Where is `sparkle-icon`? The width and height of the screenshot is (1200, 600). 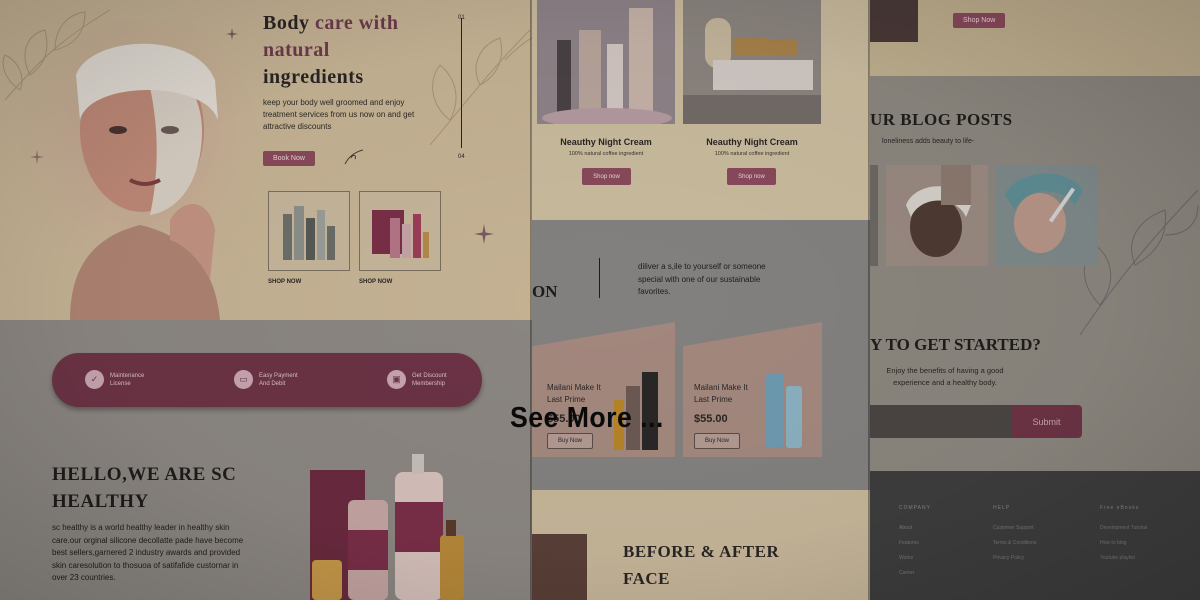
sparkle-icon is located at coordinates (484, 234).